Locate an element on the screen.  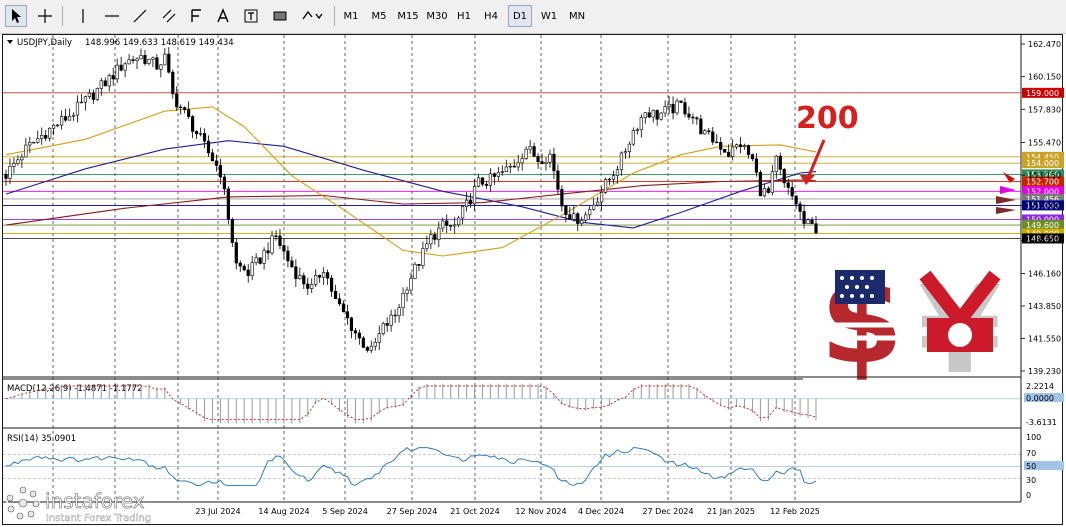
rsi-tick-50: 50 is located at coordinates (1031, 466).